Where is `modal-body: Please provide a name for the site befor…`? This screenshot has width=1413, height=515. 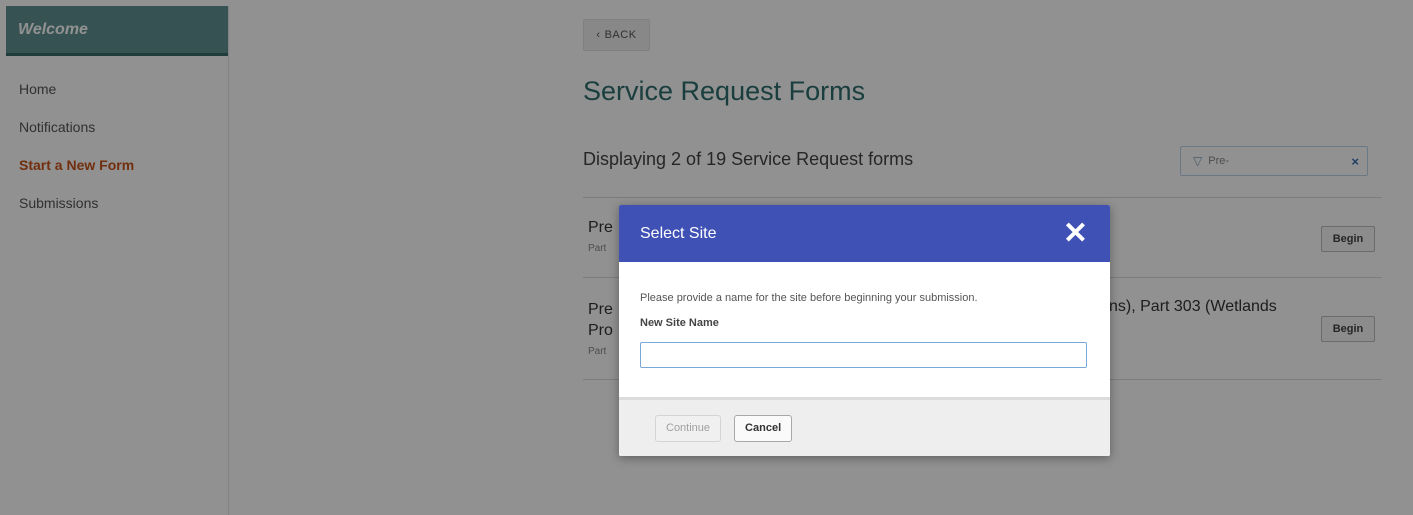
modal-body: Please provide a name for the site befor… is located at coordinates (864, 329).